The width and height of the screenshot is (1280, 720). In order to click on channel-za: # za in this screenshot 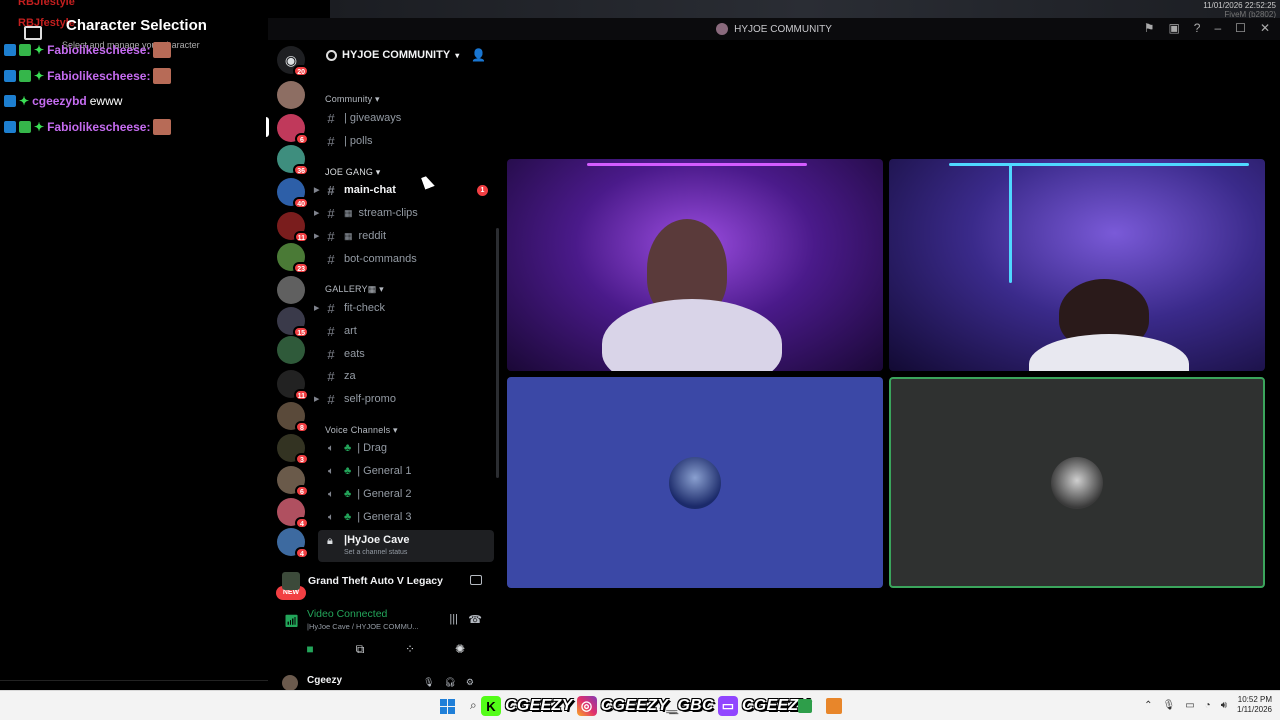, I will do `click(410, 376)`.